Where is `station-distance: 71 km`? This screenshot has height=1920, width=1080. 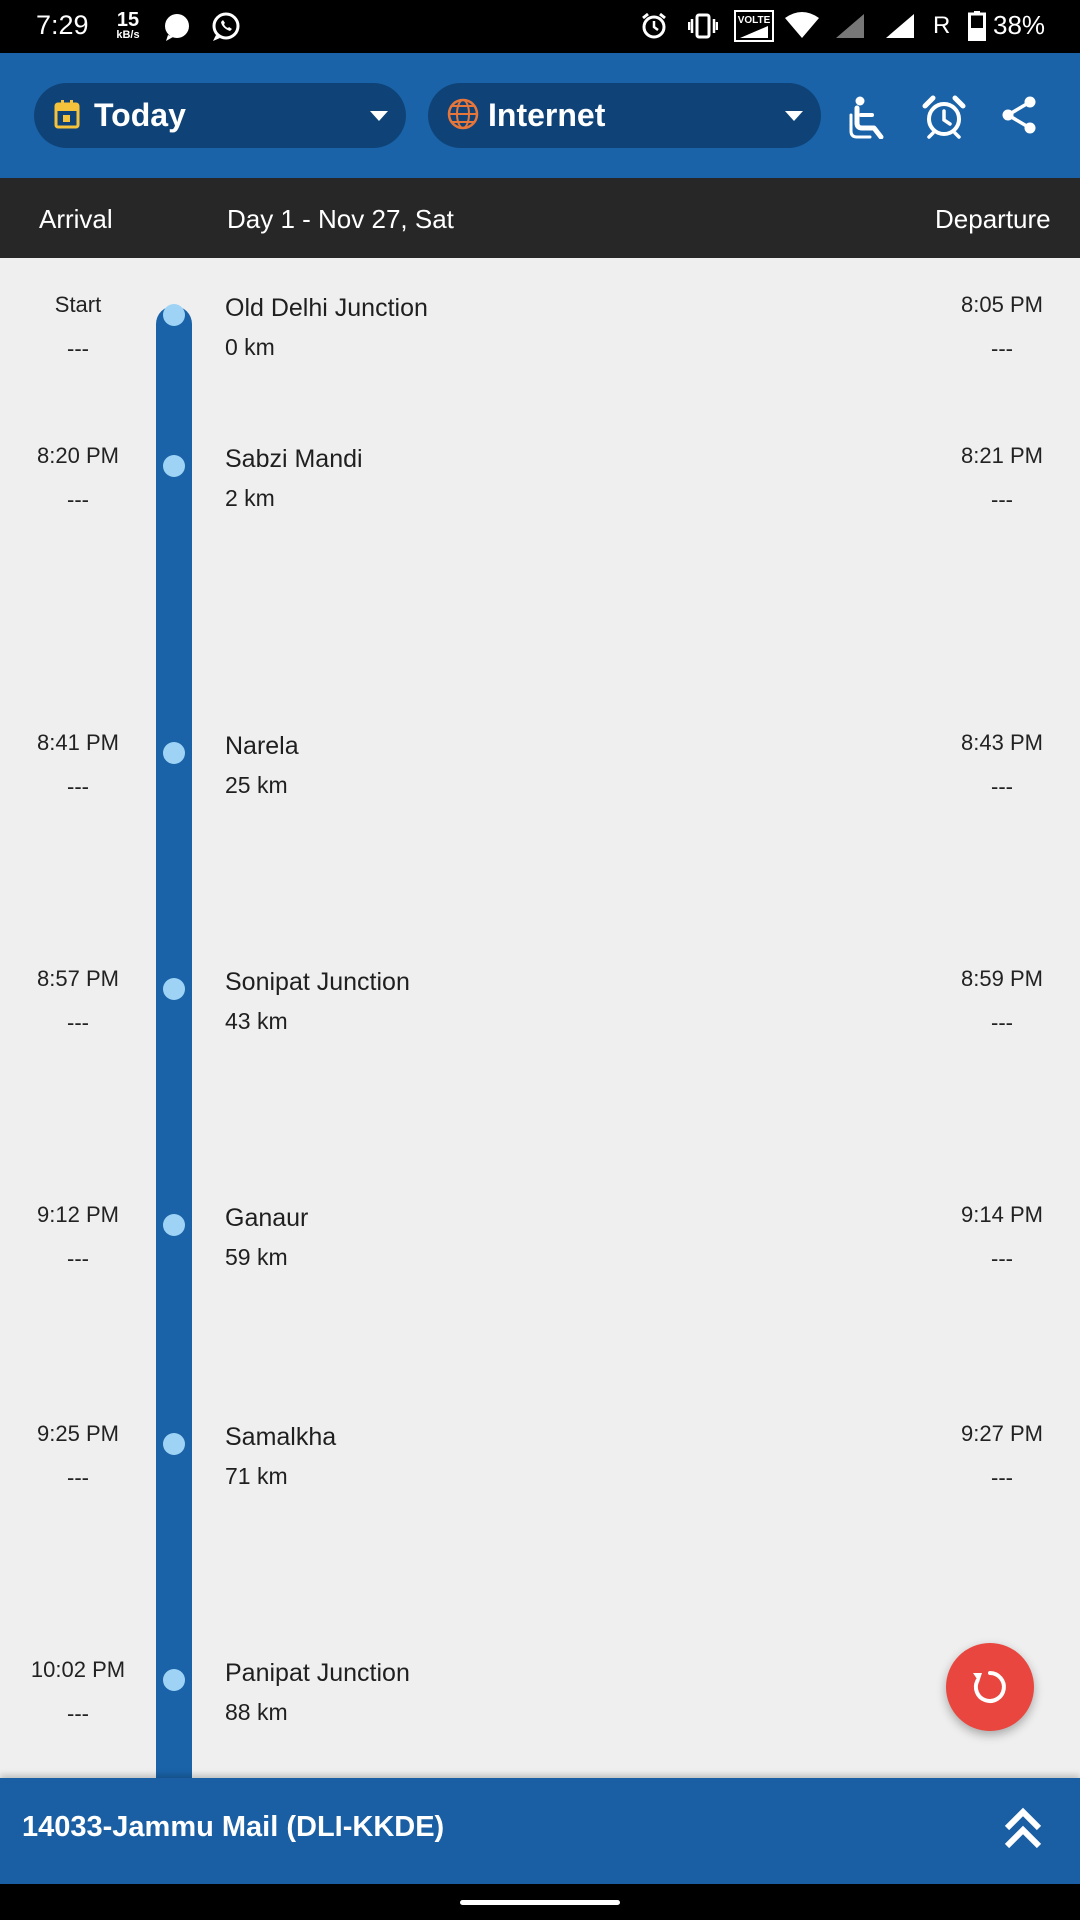 station-distance: 71 km is located at coordinates (256, 1476).